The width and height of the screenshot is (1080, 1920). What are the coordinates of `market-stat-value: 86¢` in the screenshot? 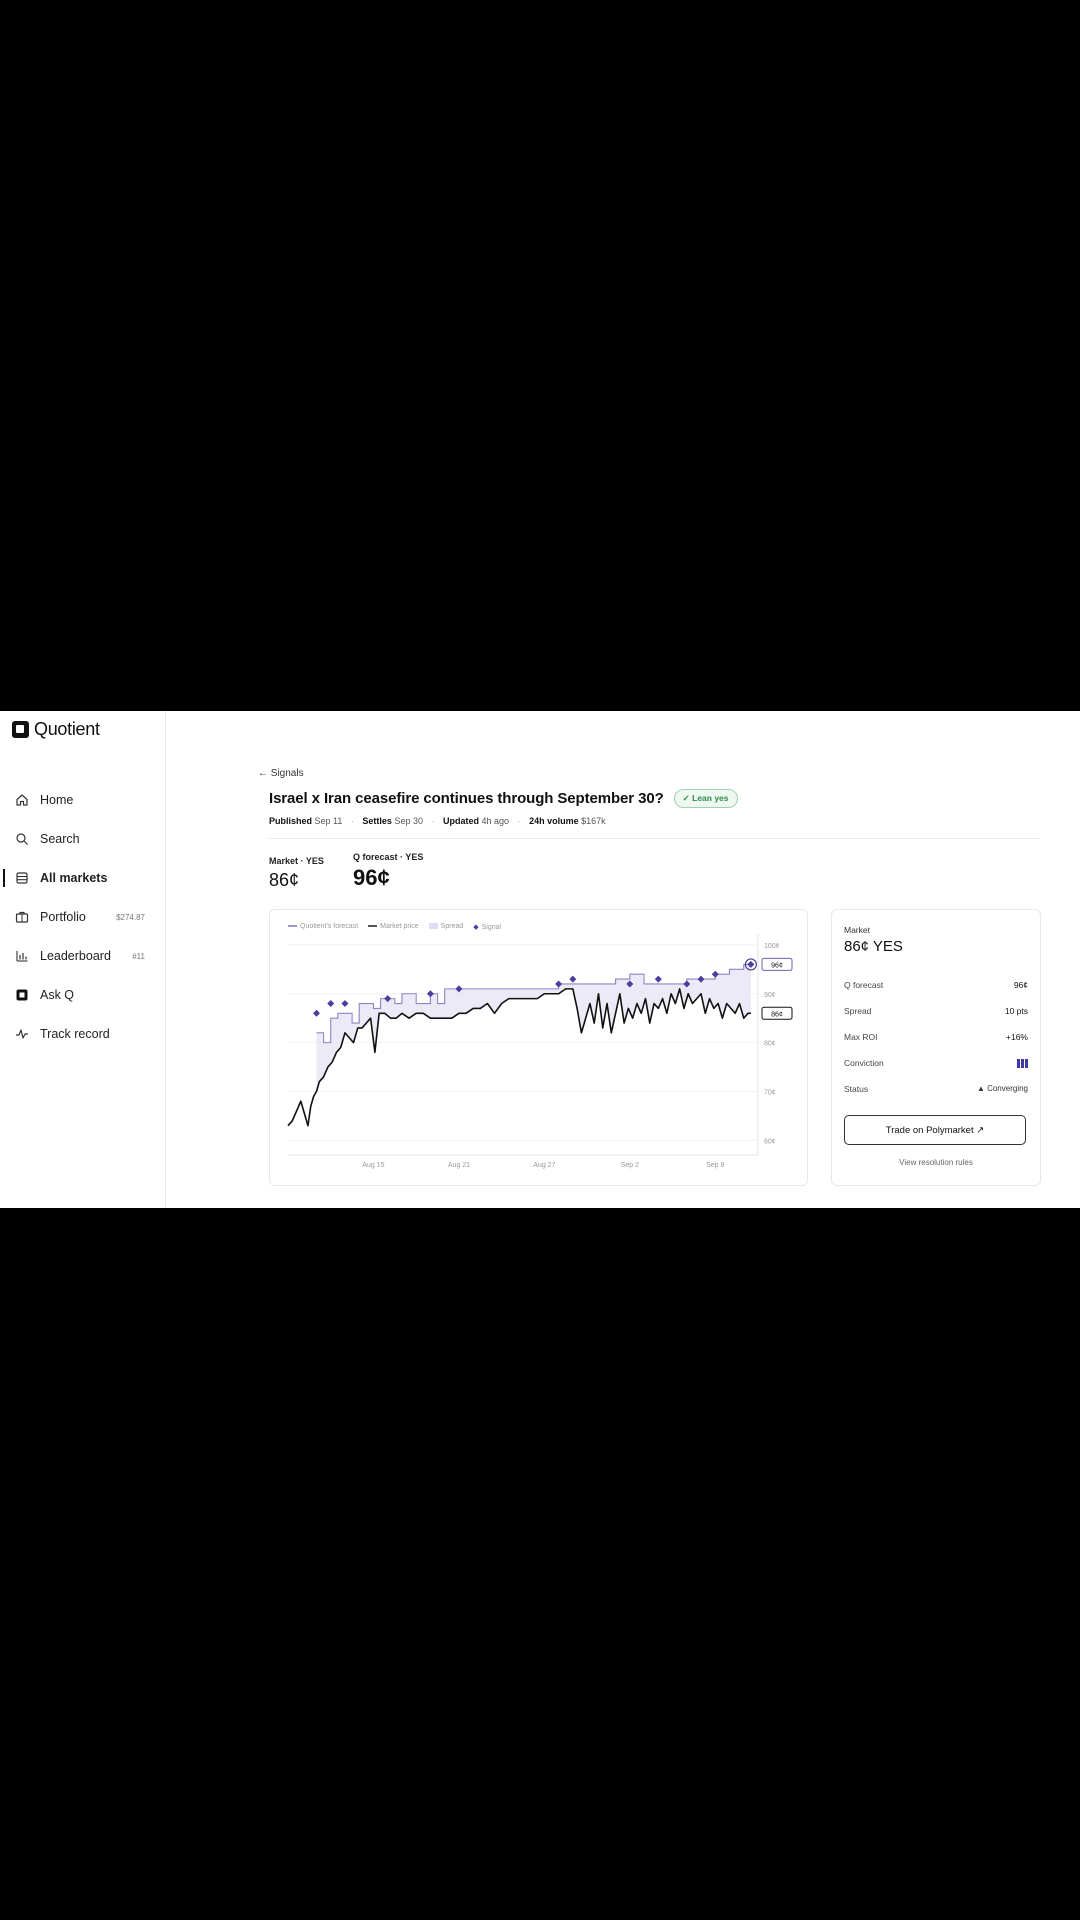 It's located at (284, 880).